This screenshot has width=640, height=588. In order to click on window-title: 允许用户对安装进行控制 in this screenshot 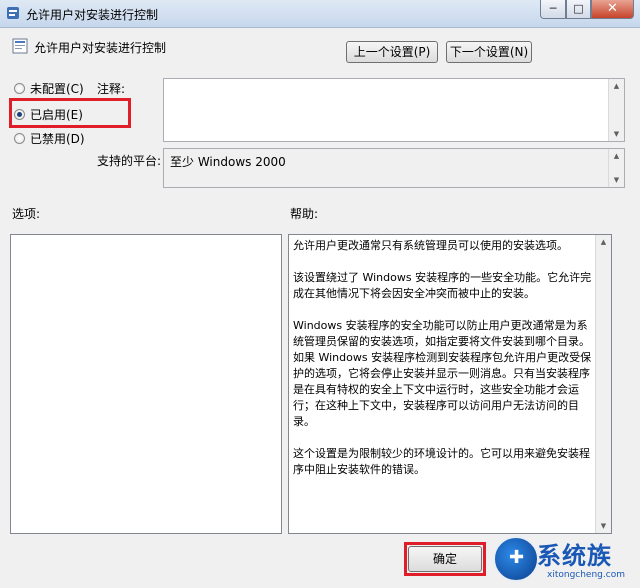, I will do `click(92, 15)`.